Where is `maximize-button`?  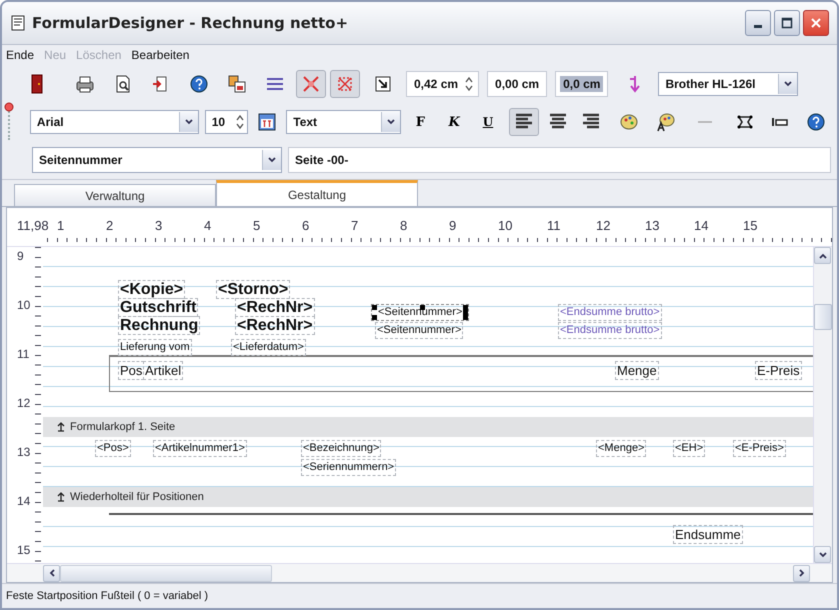
maximize-button is located at coordinates (787, 23).